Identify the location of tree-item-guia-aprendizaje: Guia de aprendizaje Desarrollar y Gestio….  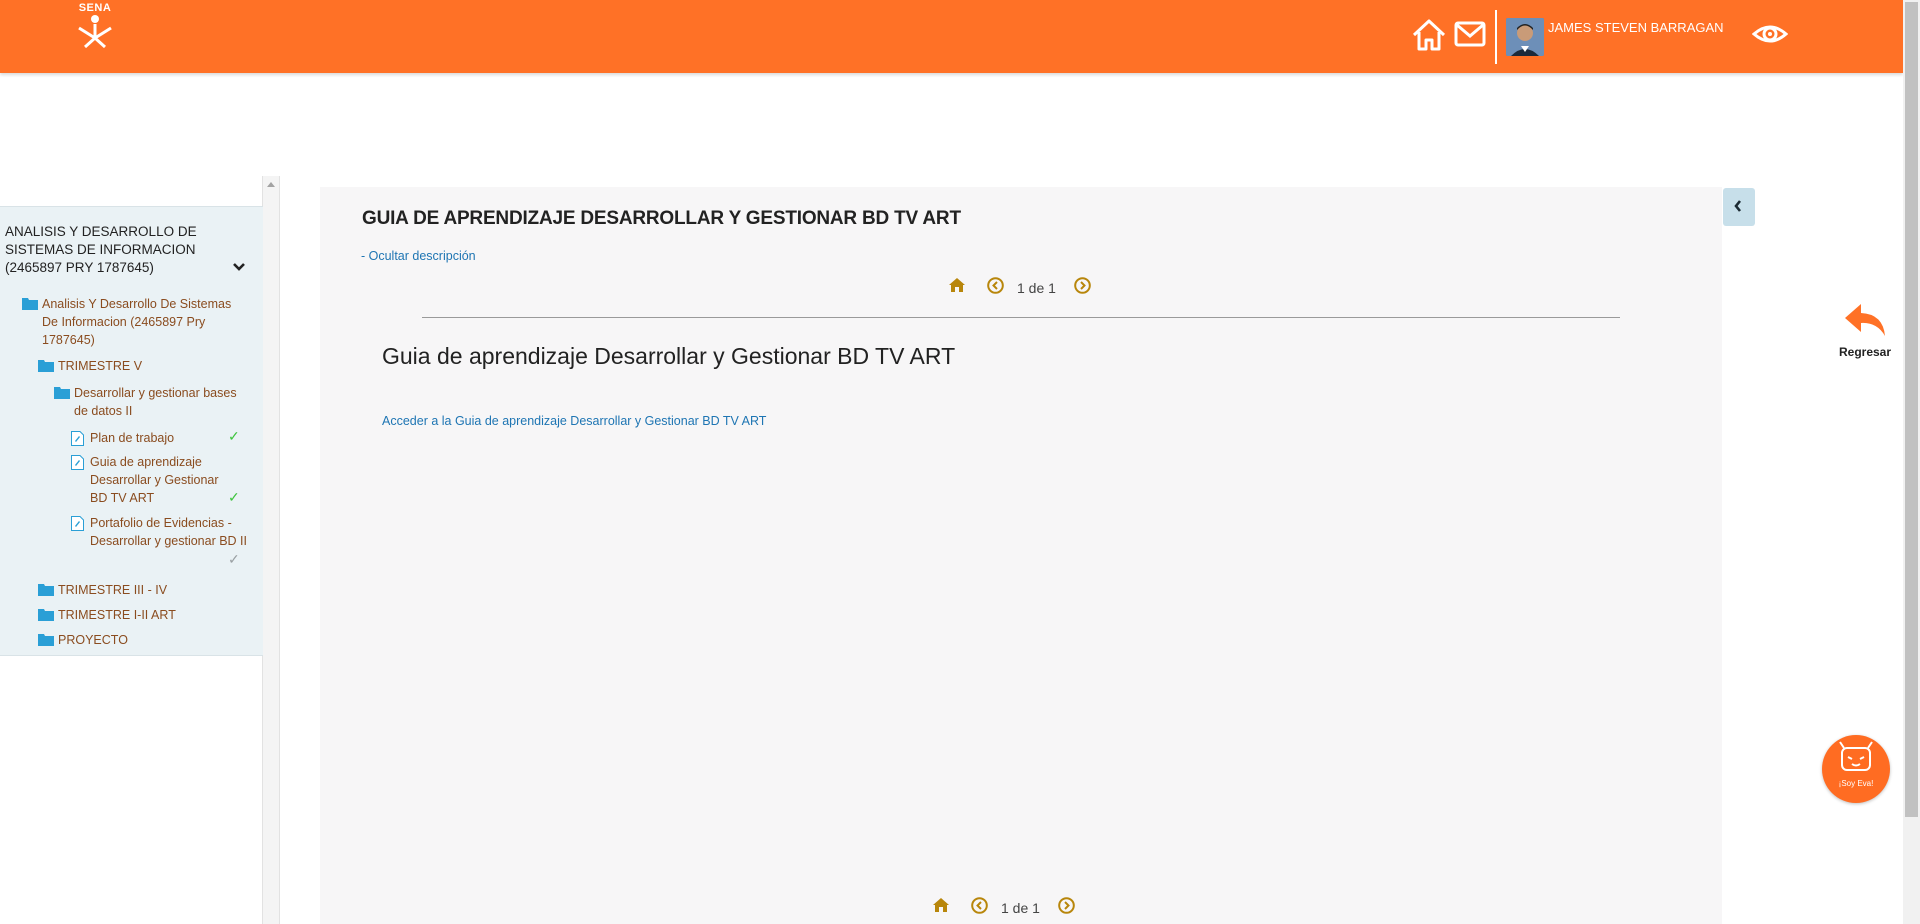
(151, 480).